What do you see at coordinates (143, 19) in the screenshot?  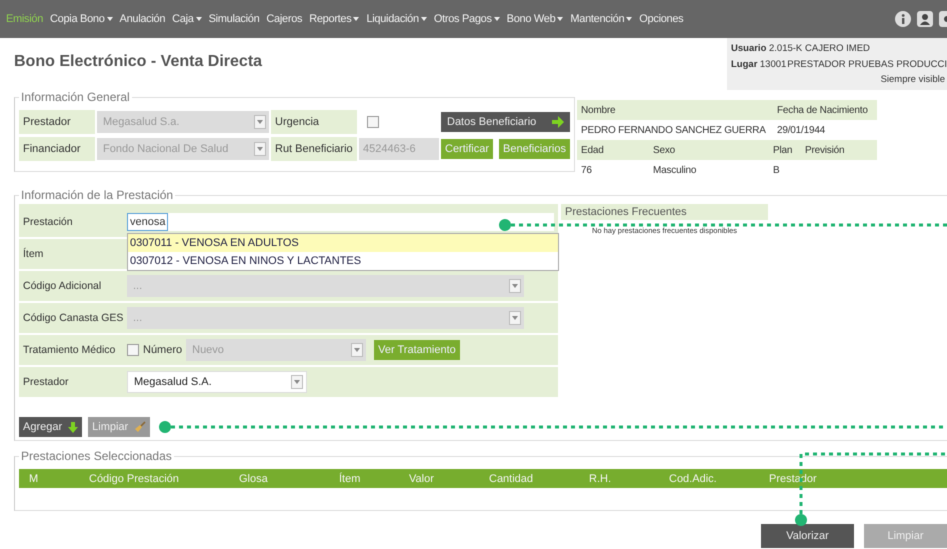 I see `menu-item: Anulación` at bounding box center [143, 19].